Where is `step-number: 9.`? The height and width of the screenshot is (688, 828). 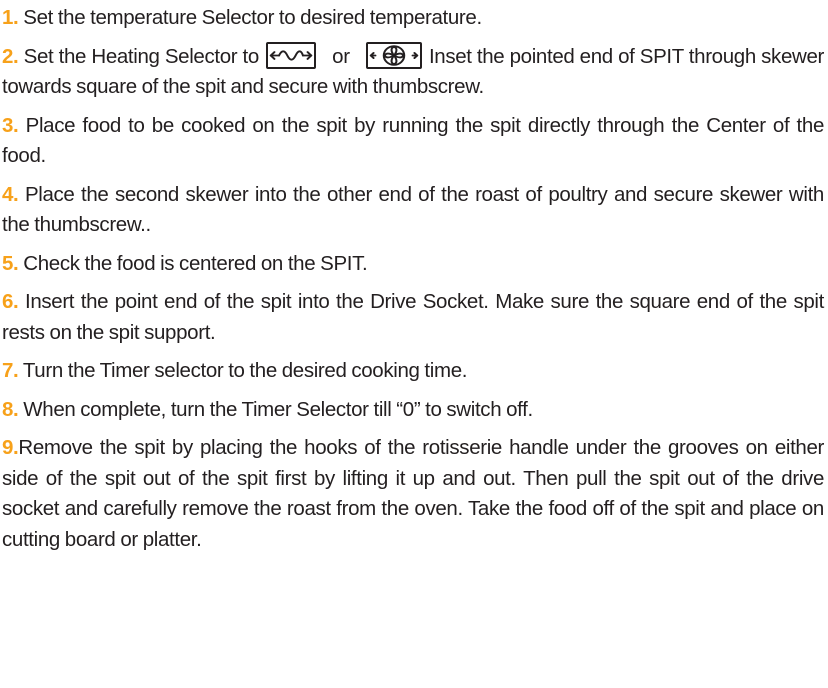 step-number: 9. is located at coordinates (10, 447).